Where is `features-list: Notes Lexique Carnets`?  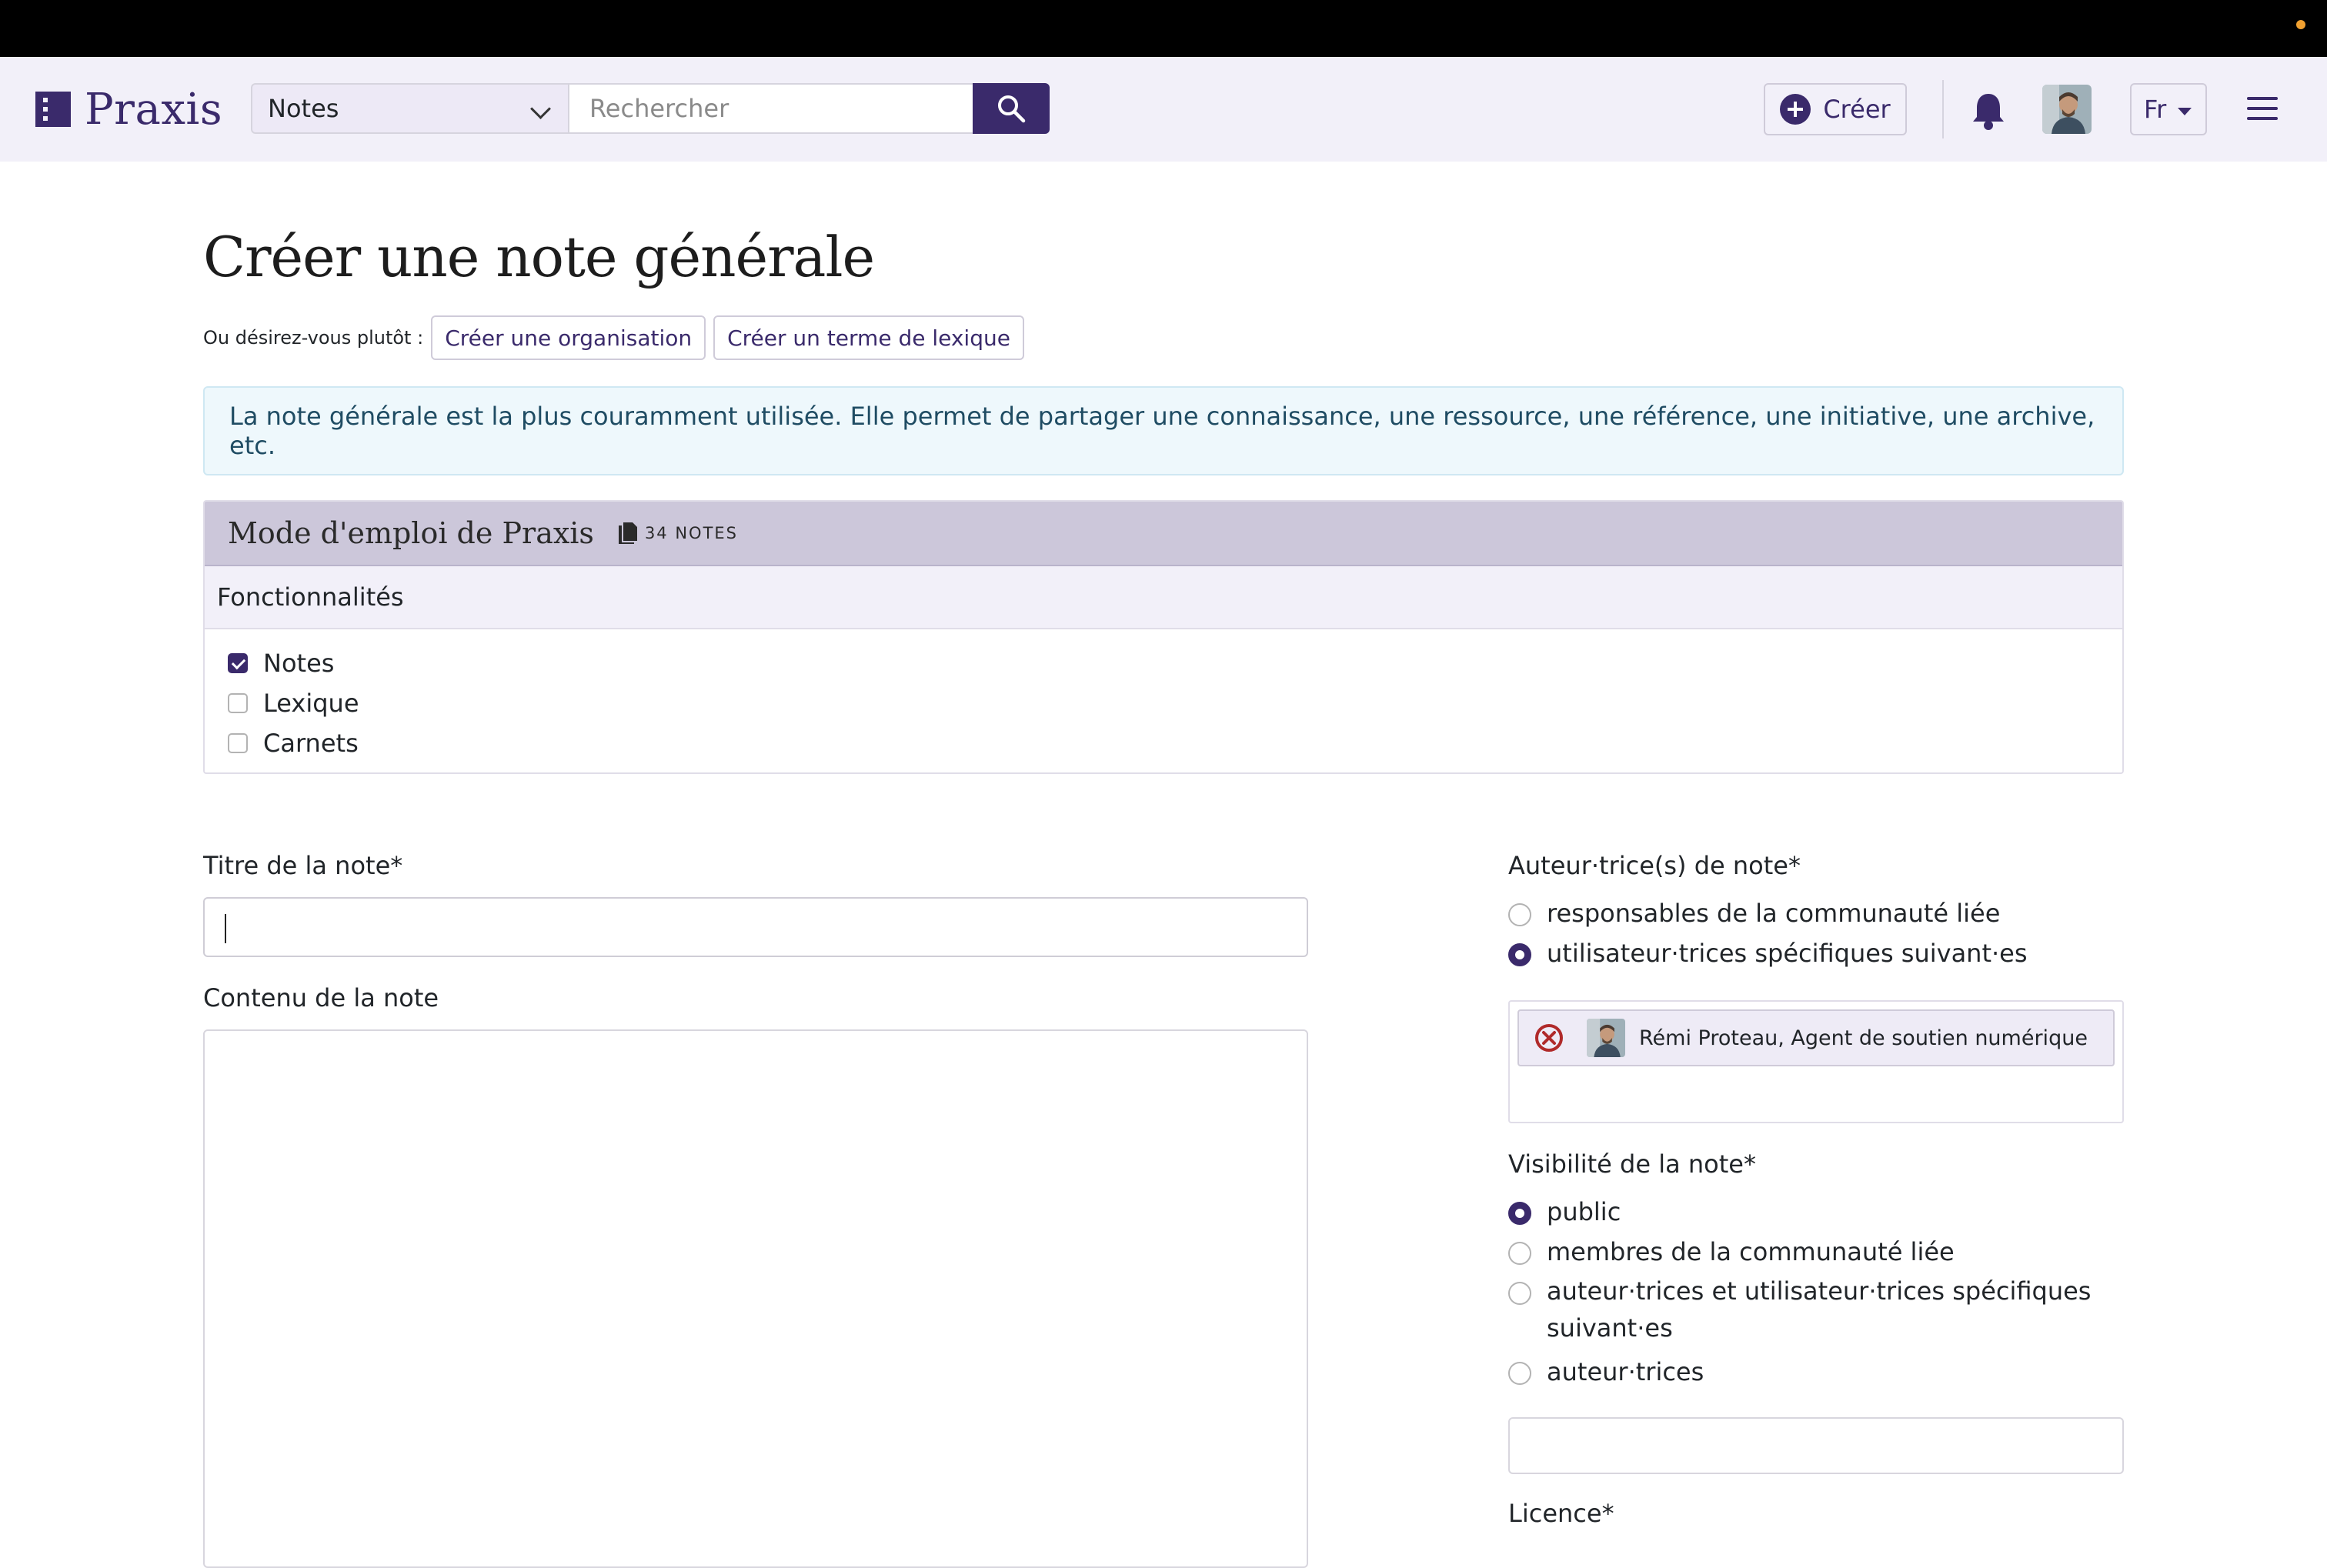
features-list: Notes Lexique Carnets is located at coordinates (1163, 696).